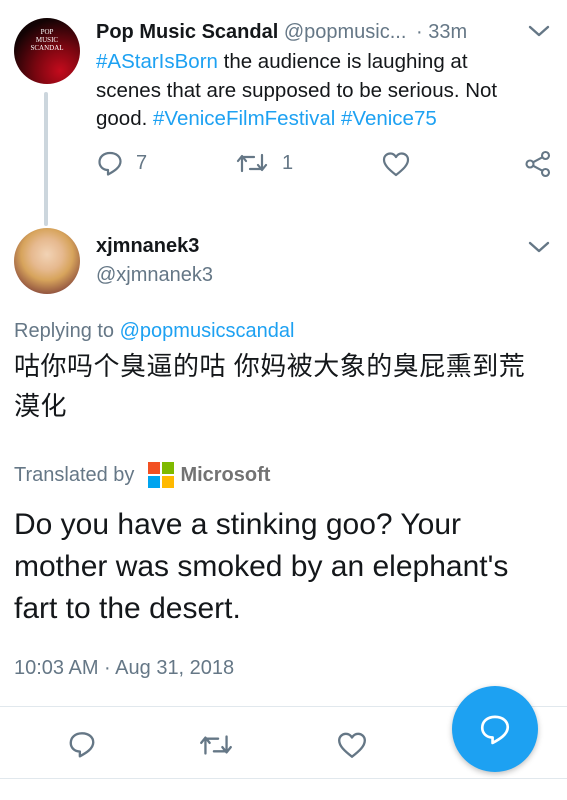 Image resolution: width=567 pixels, height=800 pixels. I want to click on share-icon, so click(538, 164).